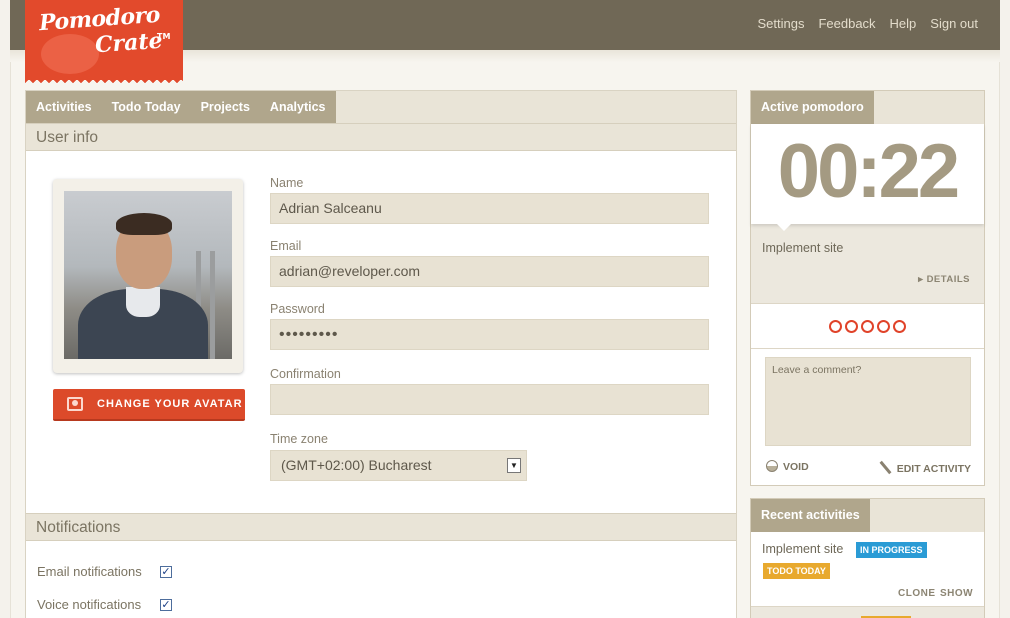 This screenshot has height=618, width=1010. I want to click on pencil-icon, so click(885, 467).